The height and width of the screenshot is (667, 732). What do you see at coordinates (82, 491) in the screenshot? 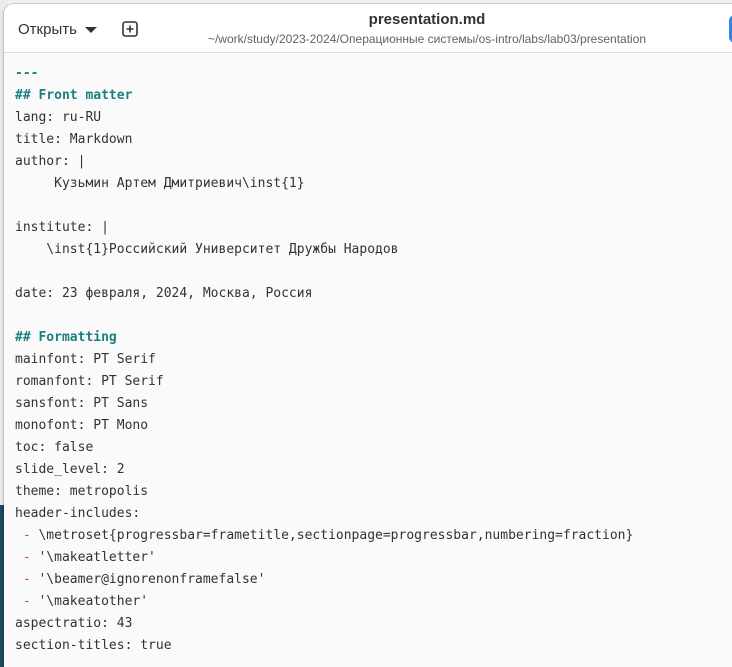
I see `line-text: theme: metropolis` at bounding box center [82, 491].